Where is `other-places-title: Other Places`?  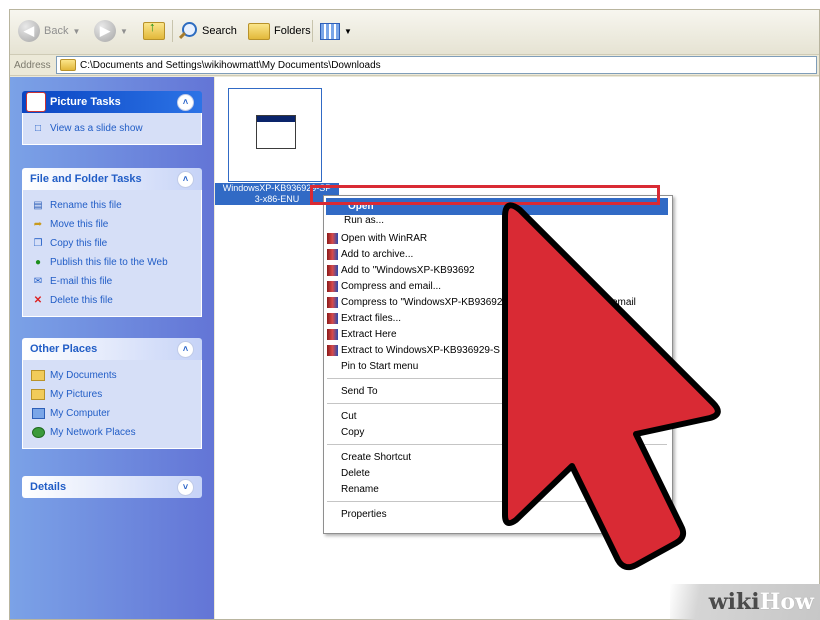
other-places-title: Other Places is located at coordinates (64, 349).